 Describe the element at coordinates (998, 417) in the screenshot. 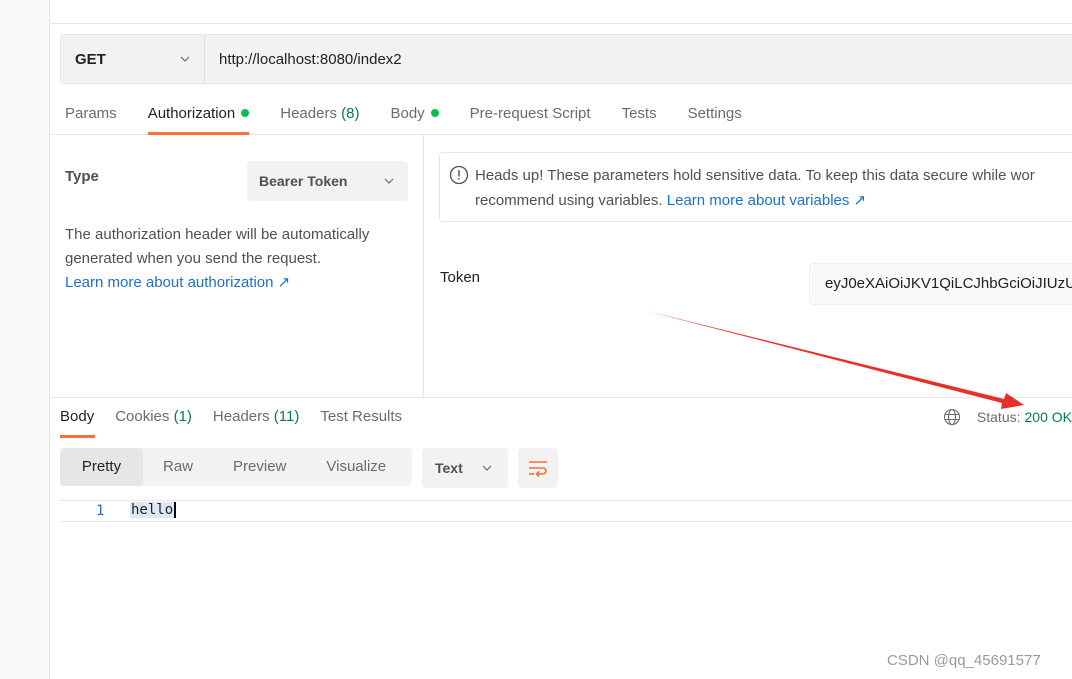

I see `status-label: Status:` at that location.